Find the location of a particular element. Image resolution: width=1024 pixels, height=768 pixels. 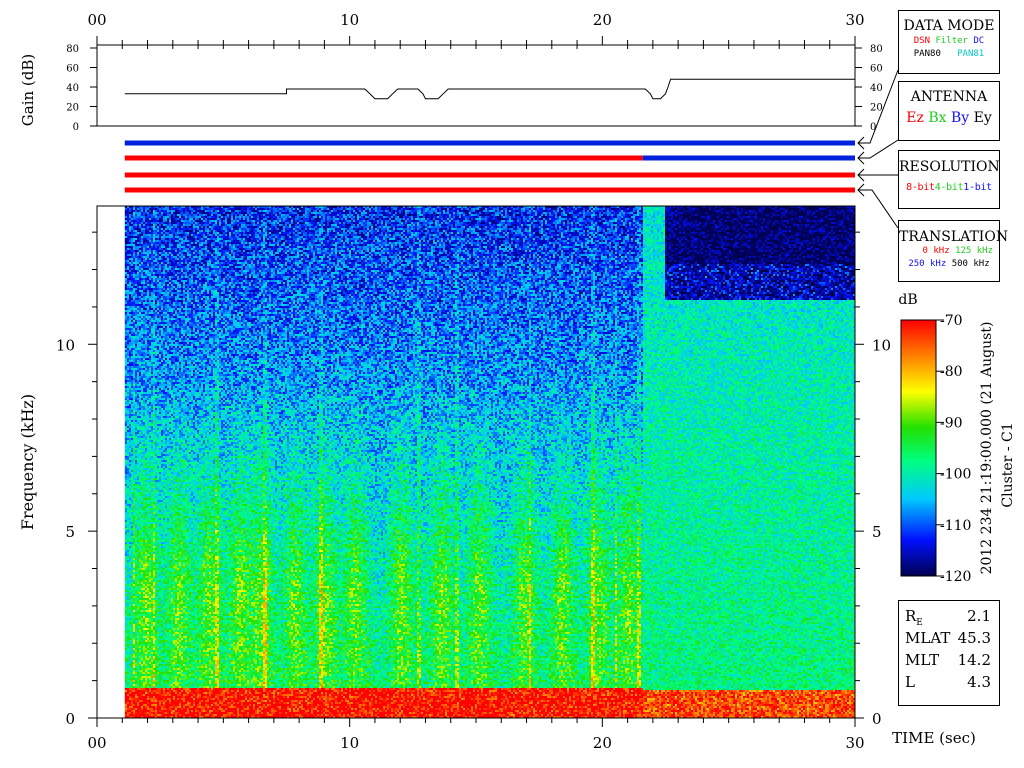

gain-left-tick-label: 20 is located at coordinates (72, 108).